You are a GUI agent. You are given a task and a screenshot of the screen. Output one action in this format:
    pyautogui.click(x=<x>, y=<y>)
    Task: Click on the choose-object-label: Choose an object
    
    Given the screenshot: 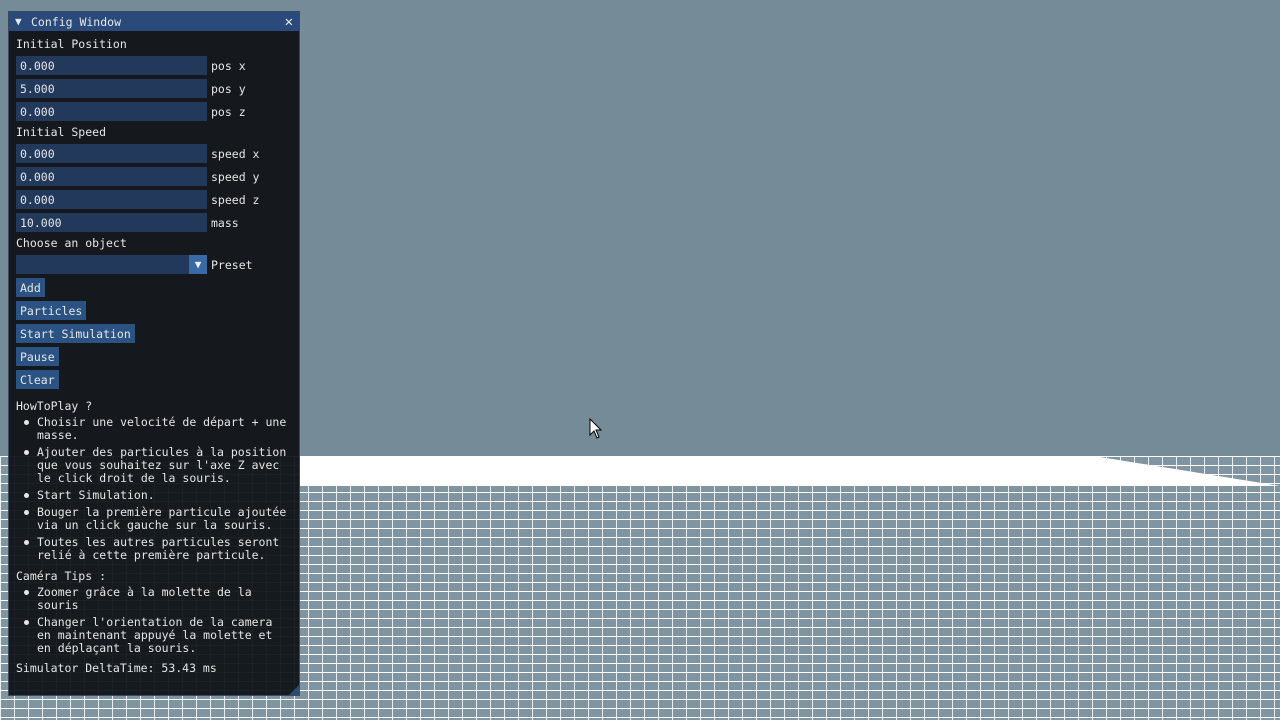 What is the action you would take?
    pyautogui.click(x=71, y=243)
    